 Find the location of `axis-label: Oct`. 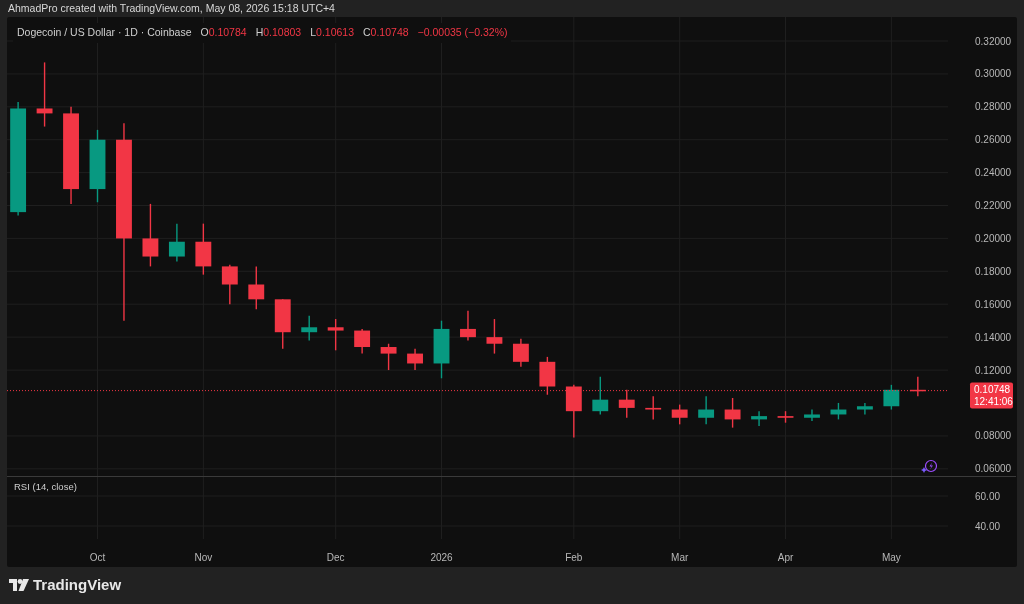

axis-label: Oct is located at coordinates (97, 557).